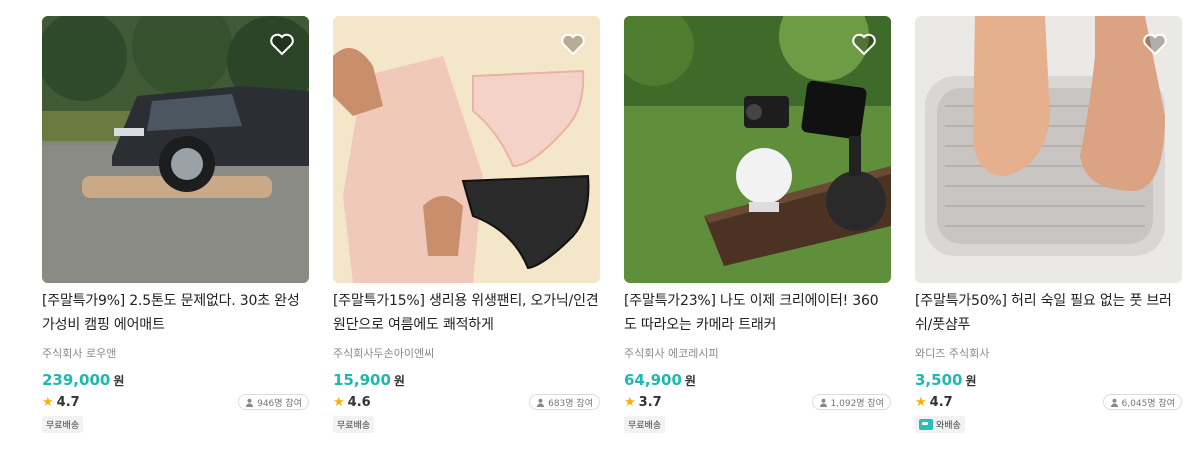 The width and height of the screenshot is (1189, 452). I want to click on price-value: 15,900, so click(362, 380).